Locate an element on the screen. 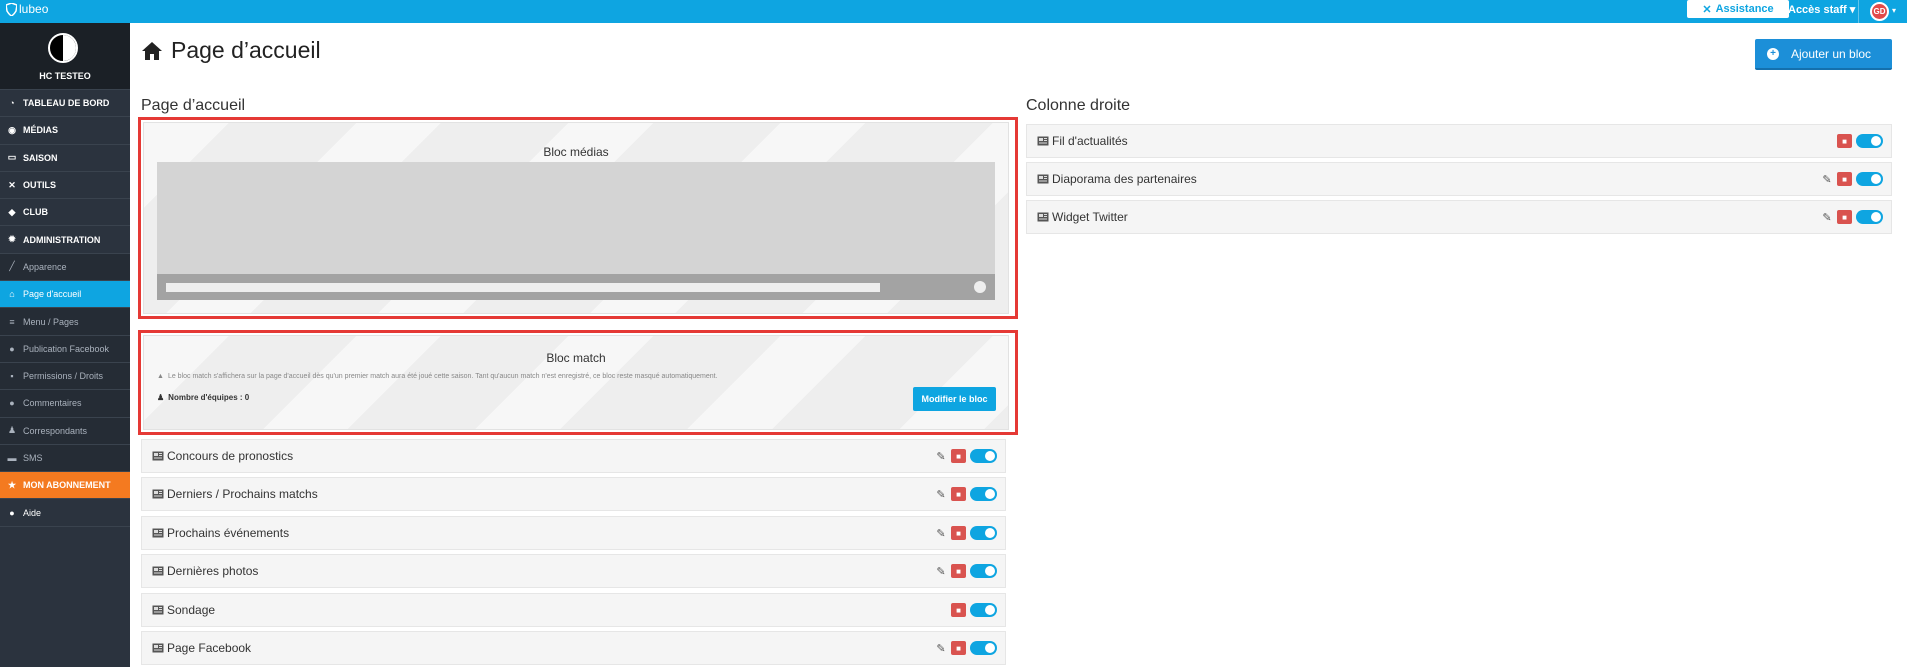 Image resolution: width=1907 pixels, height=667 pixels. calendar-icon: ▭ is located at coordinates (12, 157).